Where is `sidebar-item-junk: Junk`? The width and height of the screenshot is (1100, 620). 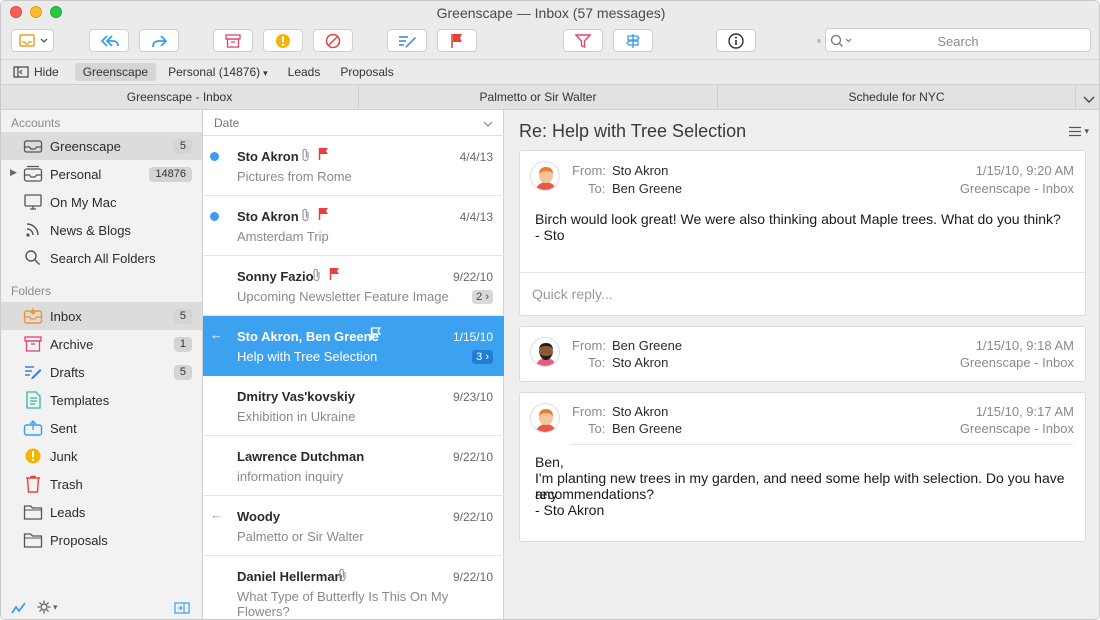 sidebar-item-junk: Junk is located at coordinates (101, 456).